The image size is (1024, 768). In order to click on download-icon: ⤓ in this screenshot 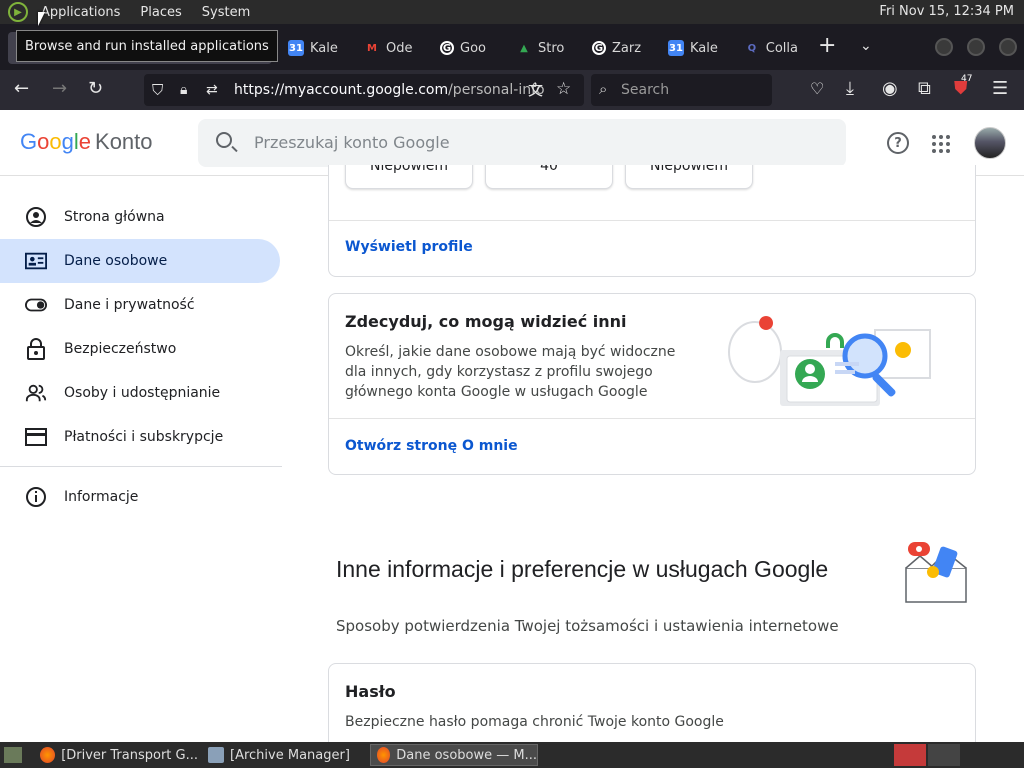, I will do `click(850, 89)`.